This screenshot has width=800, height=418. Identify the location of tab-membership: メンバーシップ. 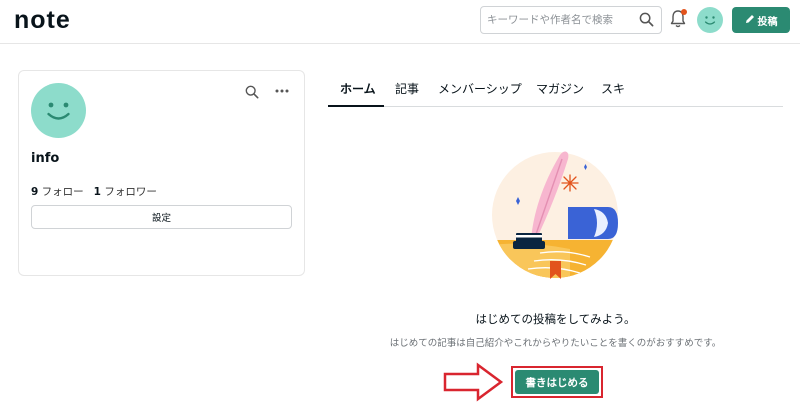
(480, 88).